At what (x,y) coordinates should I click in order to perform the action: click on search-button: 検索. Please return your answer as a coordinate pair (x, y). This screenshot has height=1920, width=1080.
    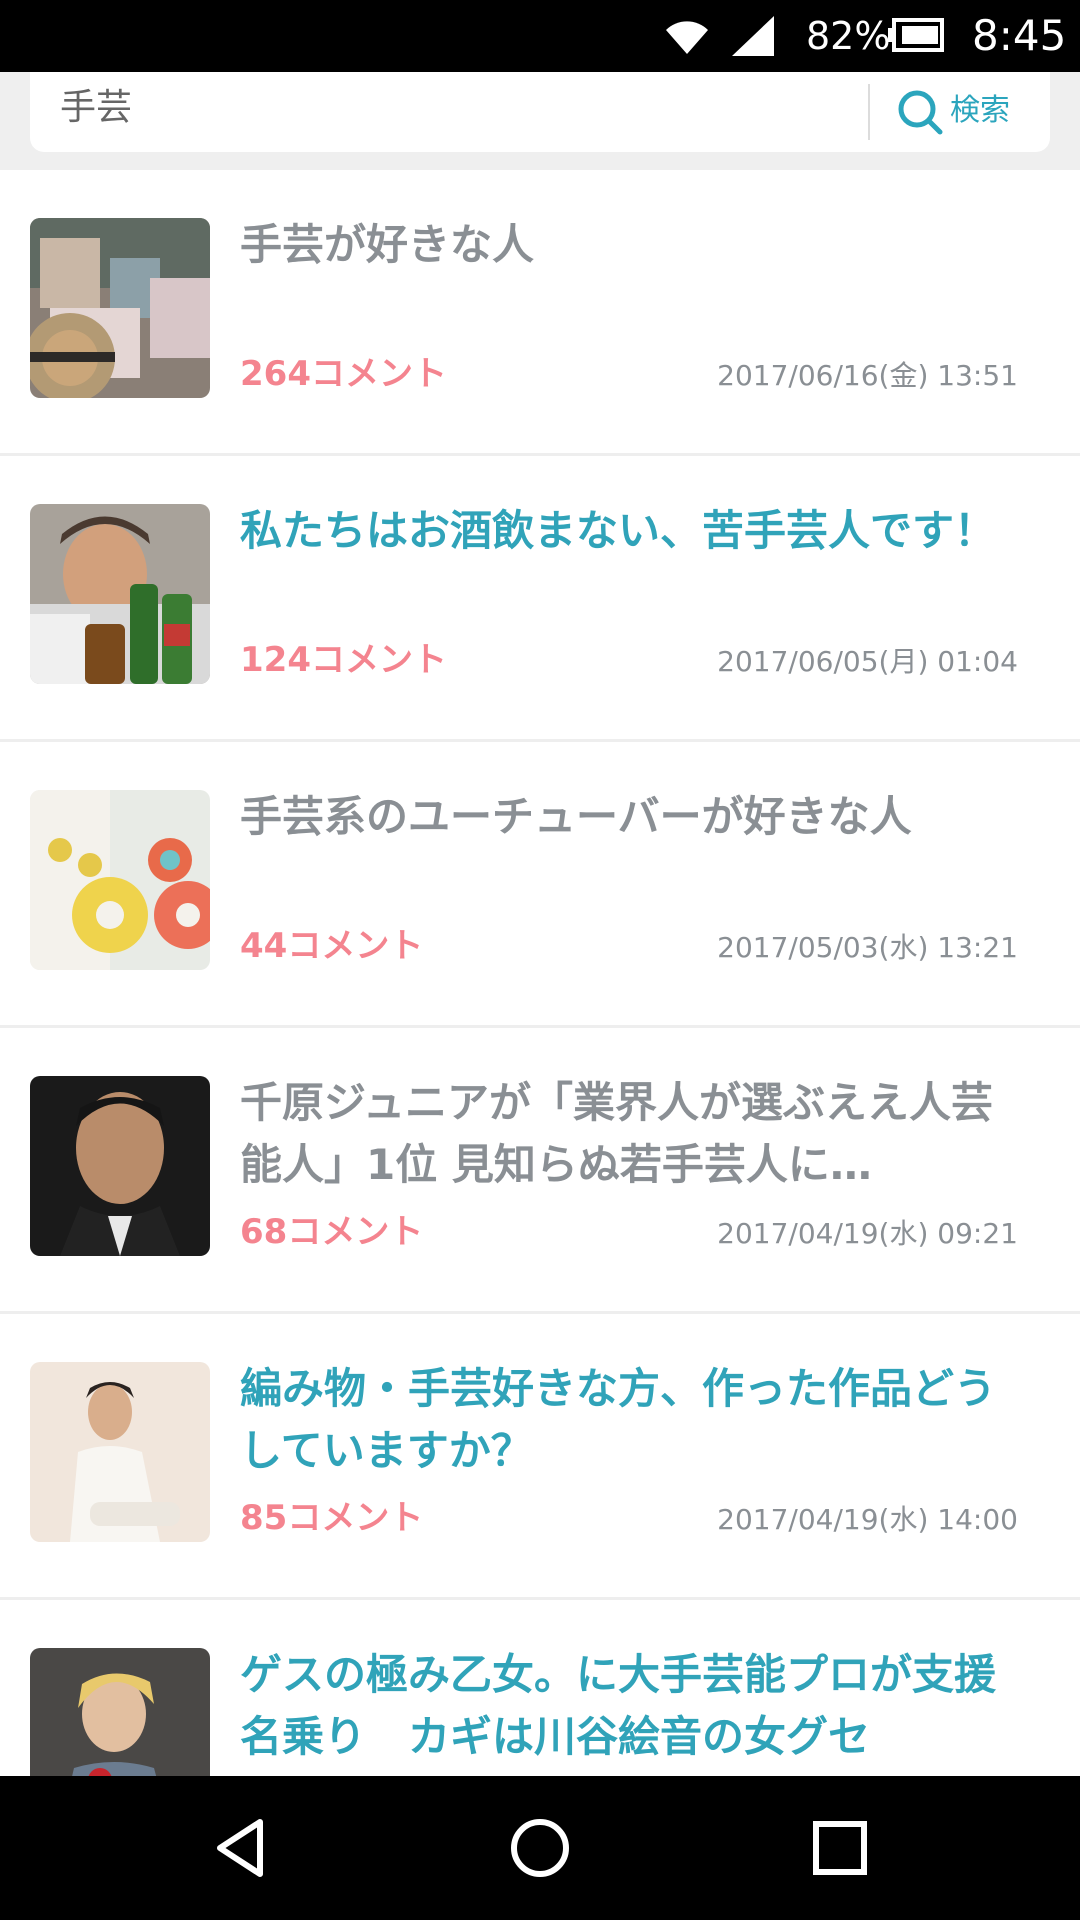
    Looking at the image, I should click on (966, 112).